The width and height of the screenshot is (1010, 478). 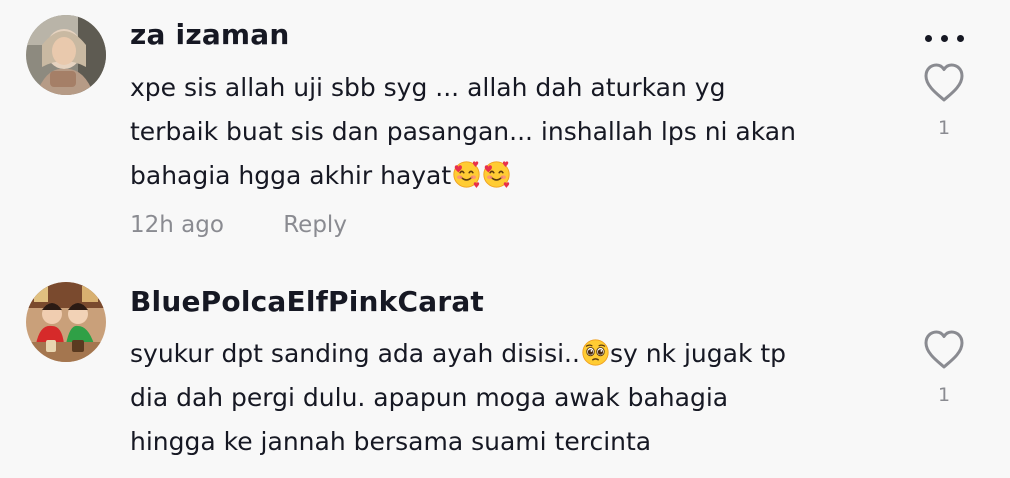 I want to click on reply-button: Reply, so click(x=315, y=225).